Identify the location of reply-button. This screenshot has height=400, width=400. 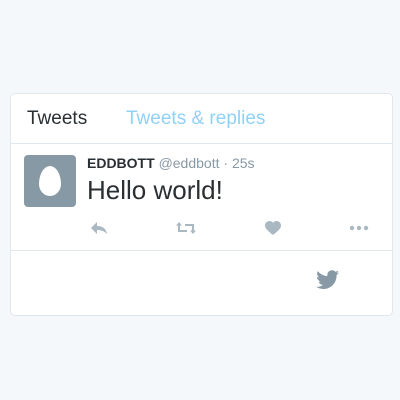
(99, 228).